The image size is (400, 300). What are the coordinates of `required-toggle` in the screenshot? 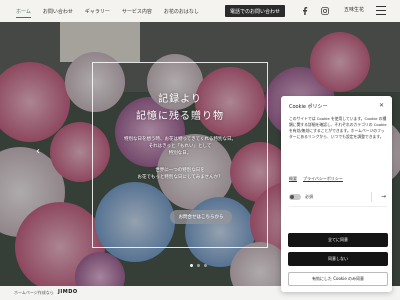 It's located at (295, 197).